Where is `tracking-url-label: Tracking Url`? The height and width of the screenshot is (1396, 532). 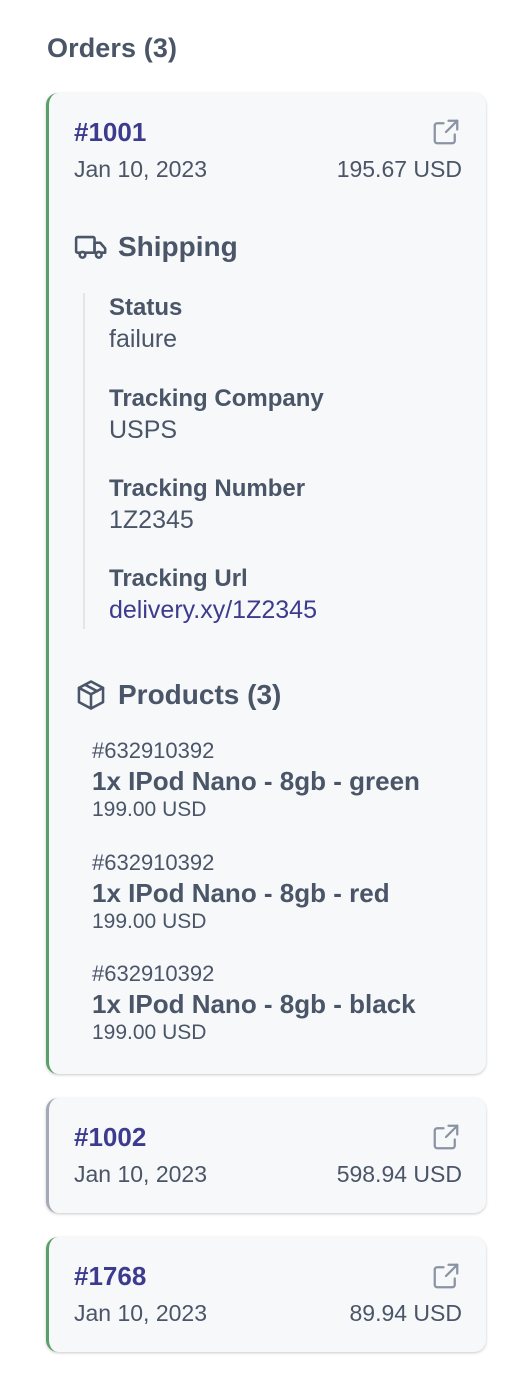
tracking-url-label: Tracking Url is located at coordinates (178, 578).